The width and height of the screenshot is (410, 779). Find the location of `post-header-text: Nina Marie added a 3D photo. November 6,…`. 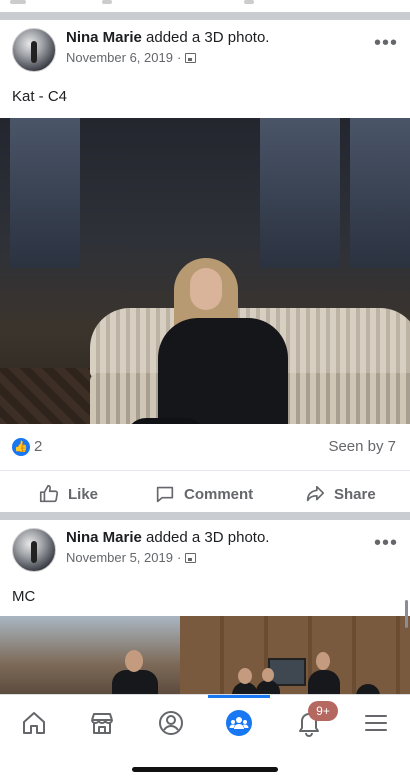

post-header-text: Nina Marie added a 3D photo. November 6,… is located at coordinates (167, 47).